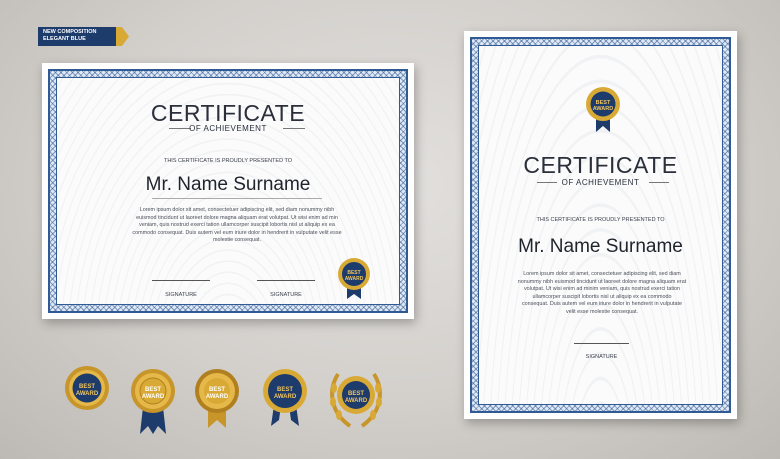 Image resolution: width=780 pixels, height=459 pixels. Describe the element at coordinates (602, 311) in the screenshot. I see `body-line: velit esse molestie consequat.` at that location.